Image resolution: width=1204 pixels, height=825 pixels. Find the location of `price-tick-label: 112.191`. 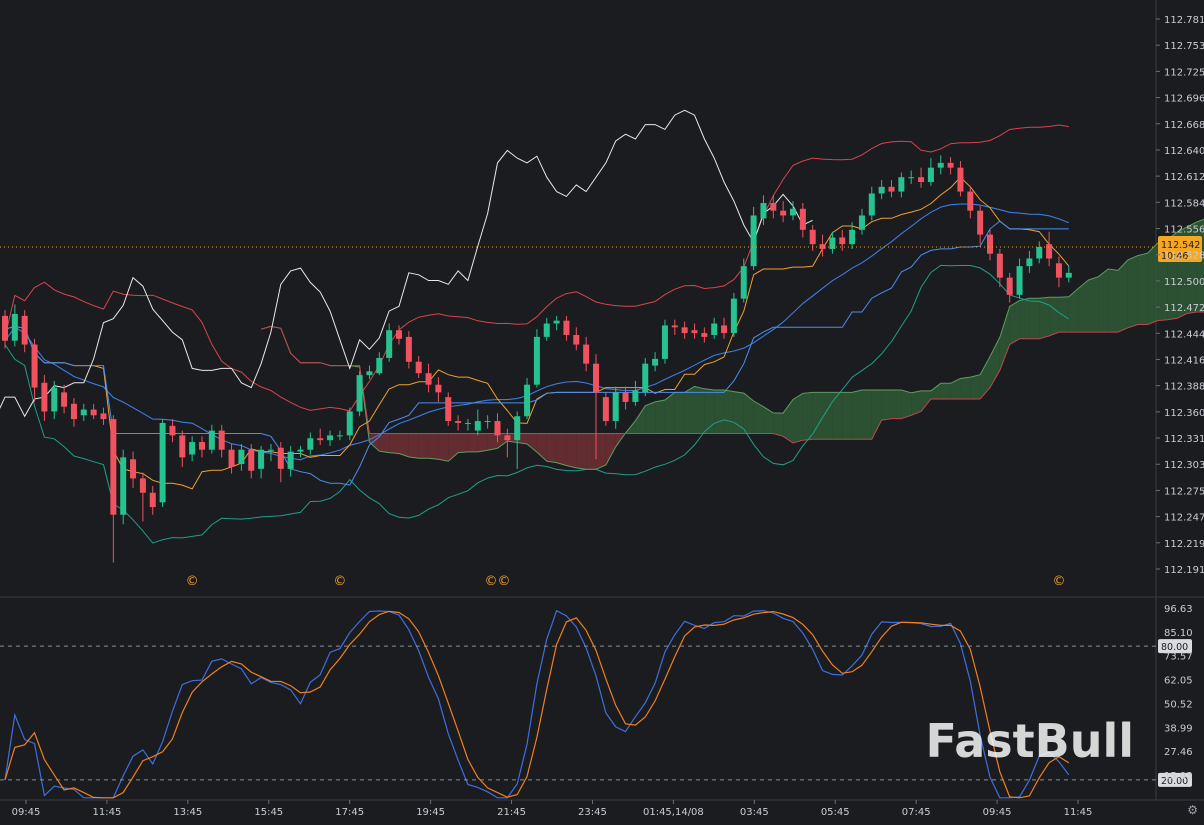

price-tick-label: 112.191 is located at coordinates (1184, 570).